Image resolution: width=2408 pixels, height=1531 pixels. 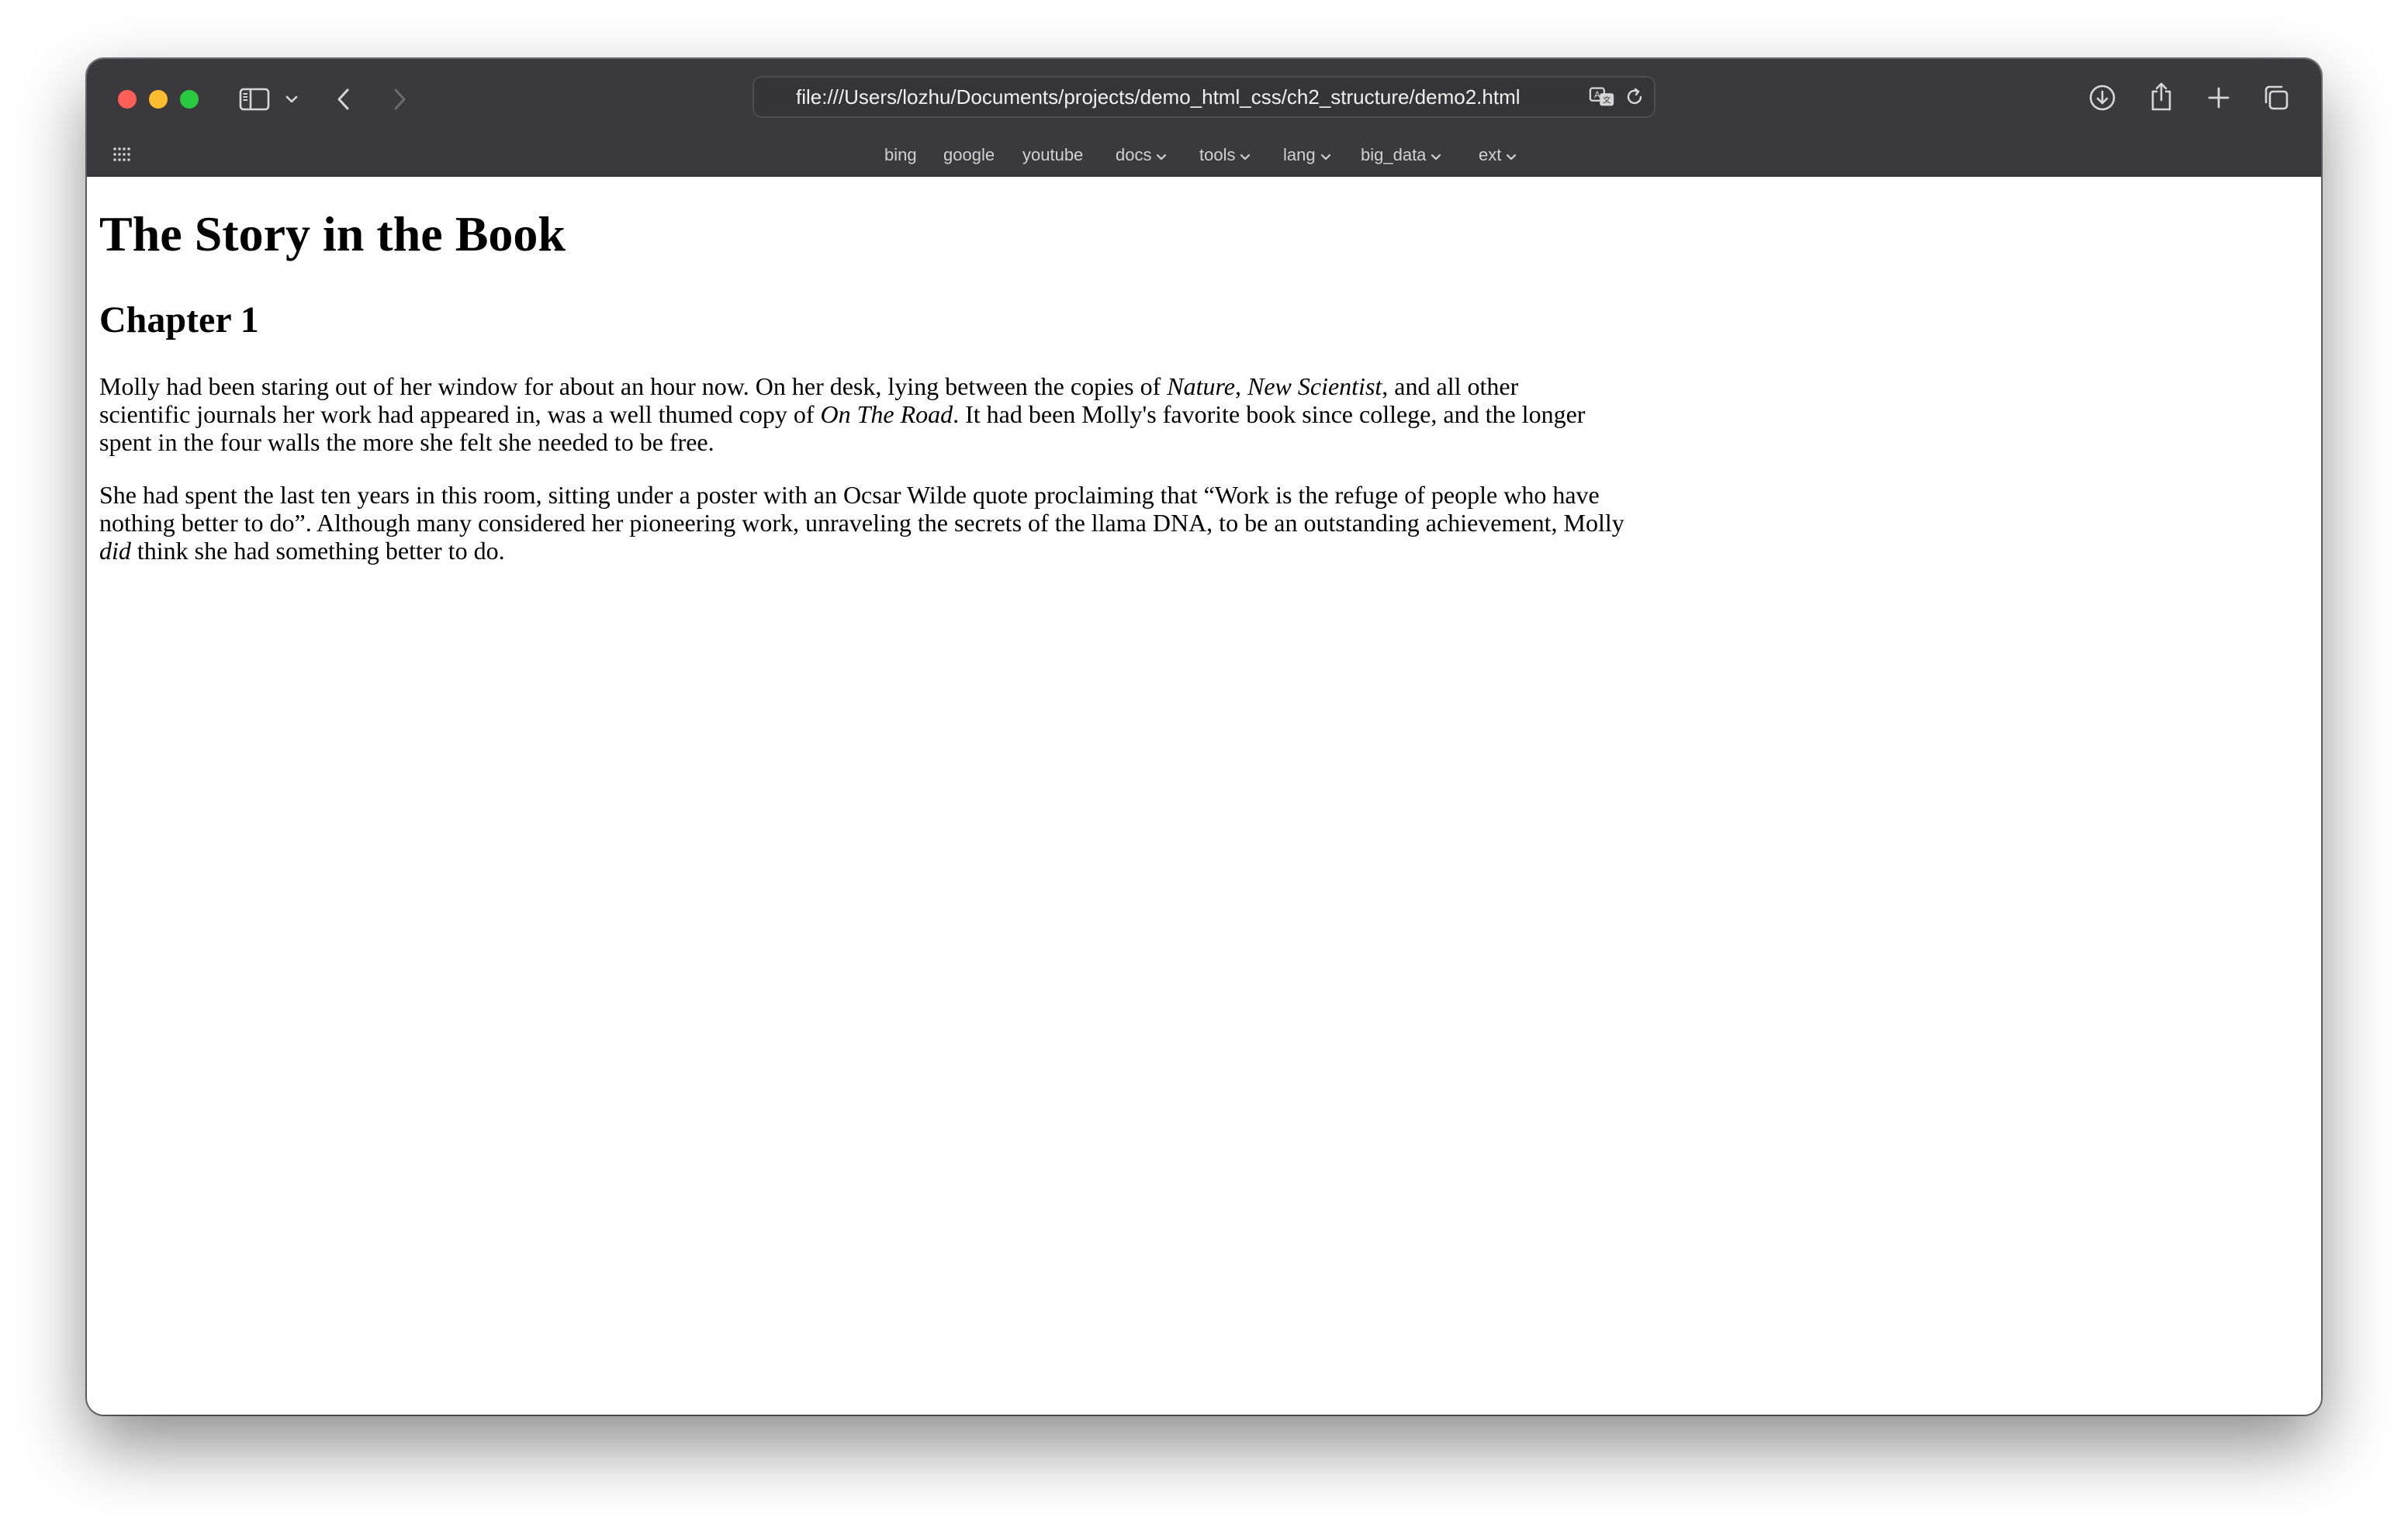 What do you see at coordinates (317, 551) in the screenshot?
I see `text-run: think she had something better to do.` at bounding box center [317, 551].